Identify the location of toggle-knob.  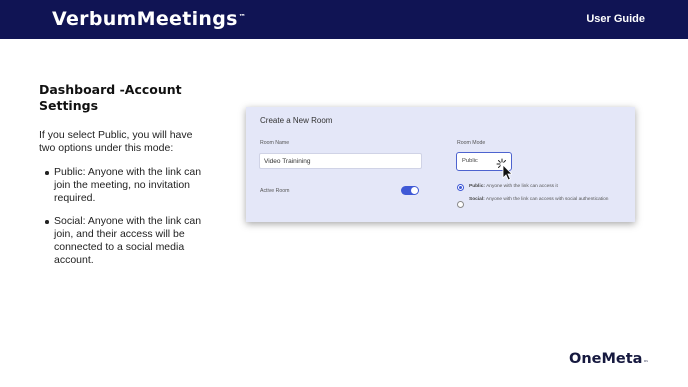
(414, 190).